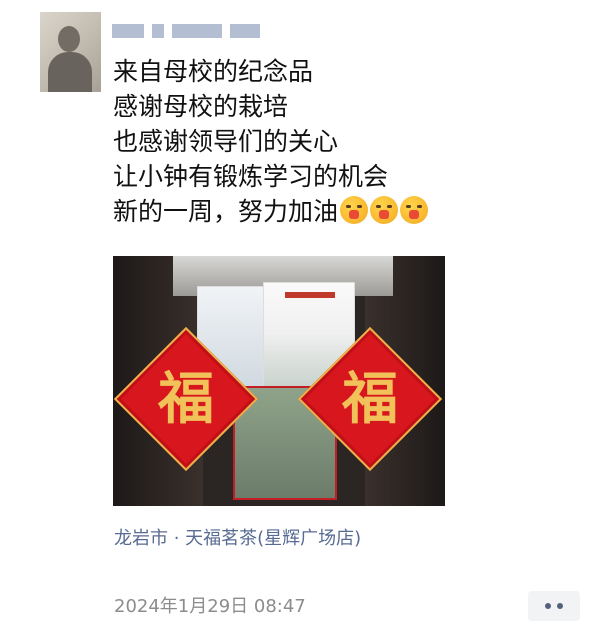 The width and height of the screenshot is (600, 631). I want to click on post-timestamp: 2024年1月29日 08:47, so click(210, 606).